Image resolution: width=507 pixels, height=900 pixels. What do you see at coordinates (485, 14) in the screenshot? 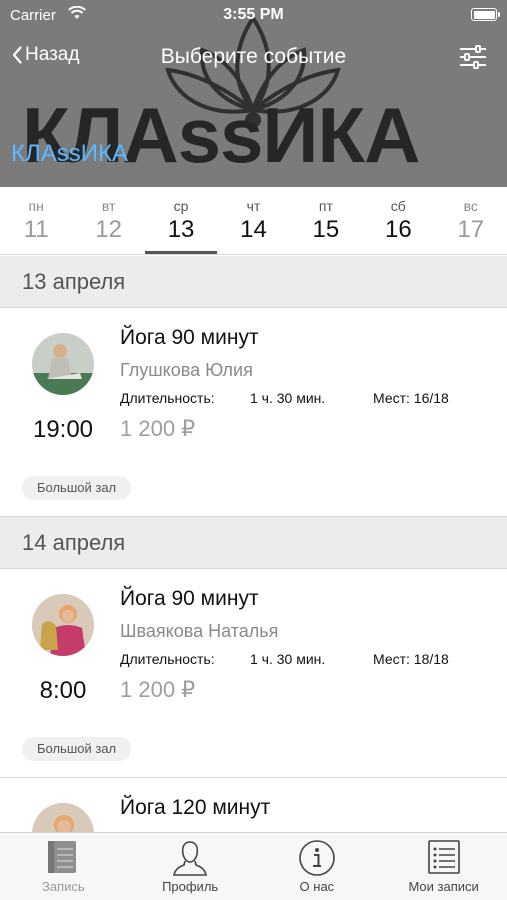
I see `battery-icon` at bounding box center [485, 14].